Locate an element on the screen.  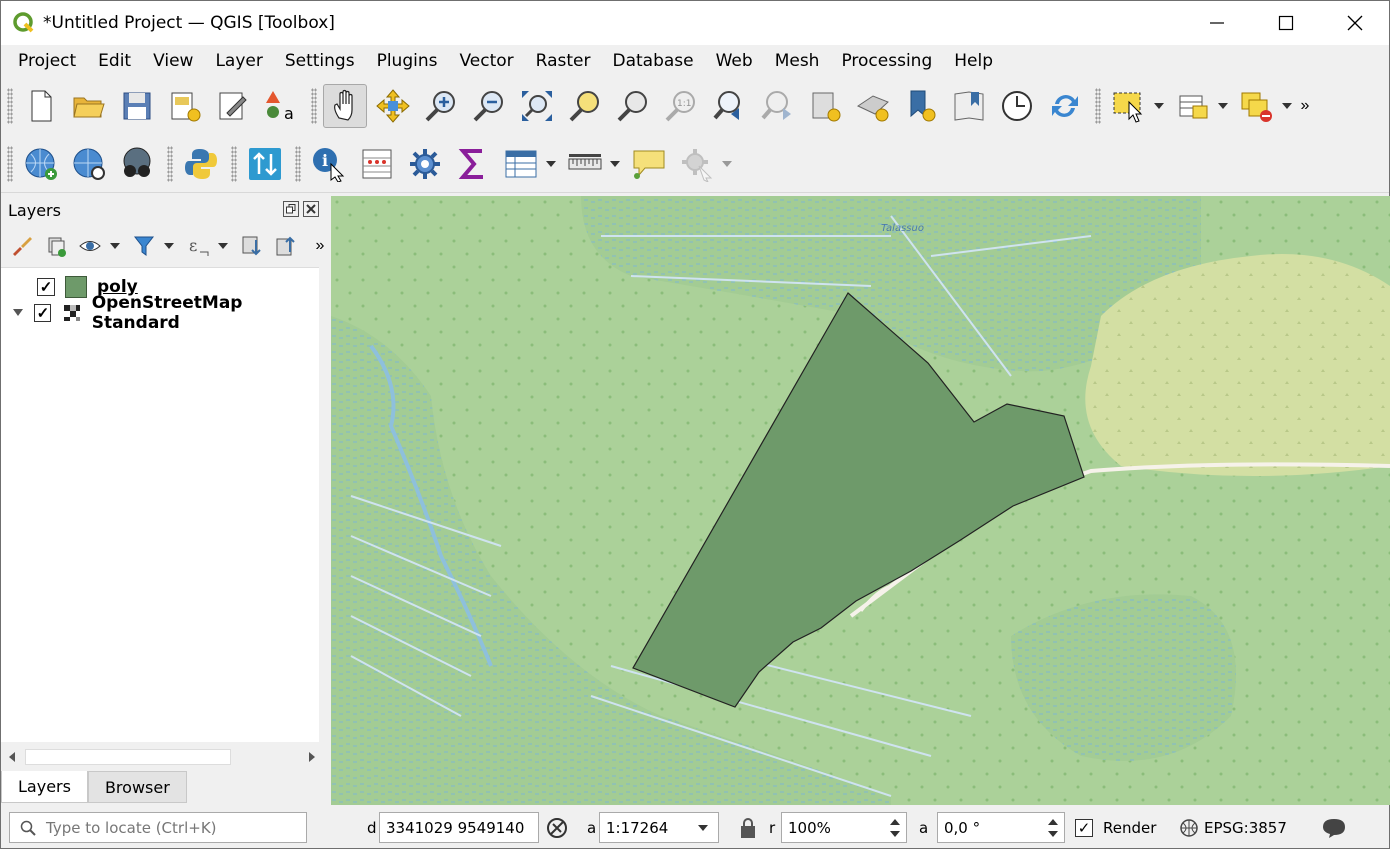
layer-tree-horizontal-scrollbar is located at coordinates (162, 757).